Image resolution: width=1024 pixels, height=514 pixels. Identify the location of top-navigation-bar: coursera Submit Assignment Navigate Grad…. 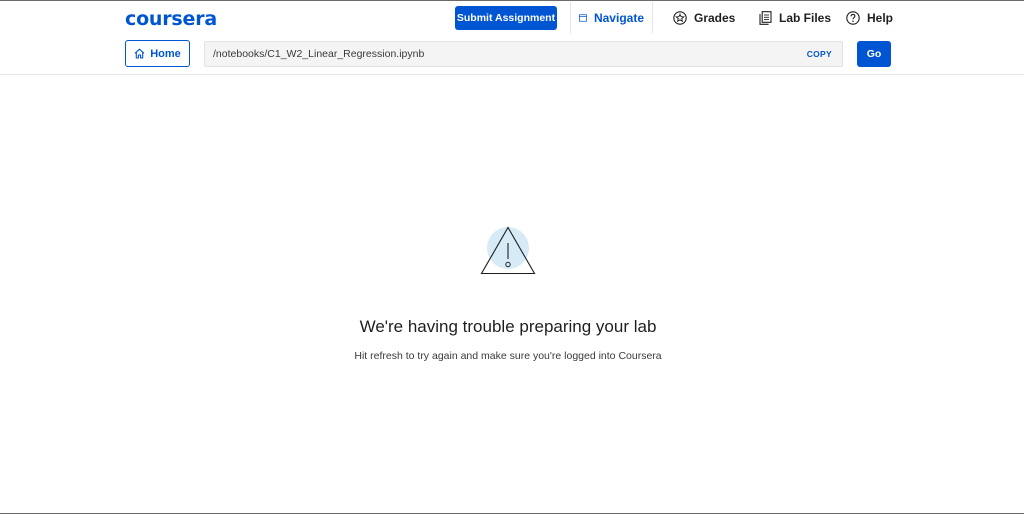
(512, 18).